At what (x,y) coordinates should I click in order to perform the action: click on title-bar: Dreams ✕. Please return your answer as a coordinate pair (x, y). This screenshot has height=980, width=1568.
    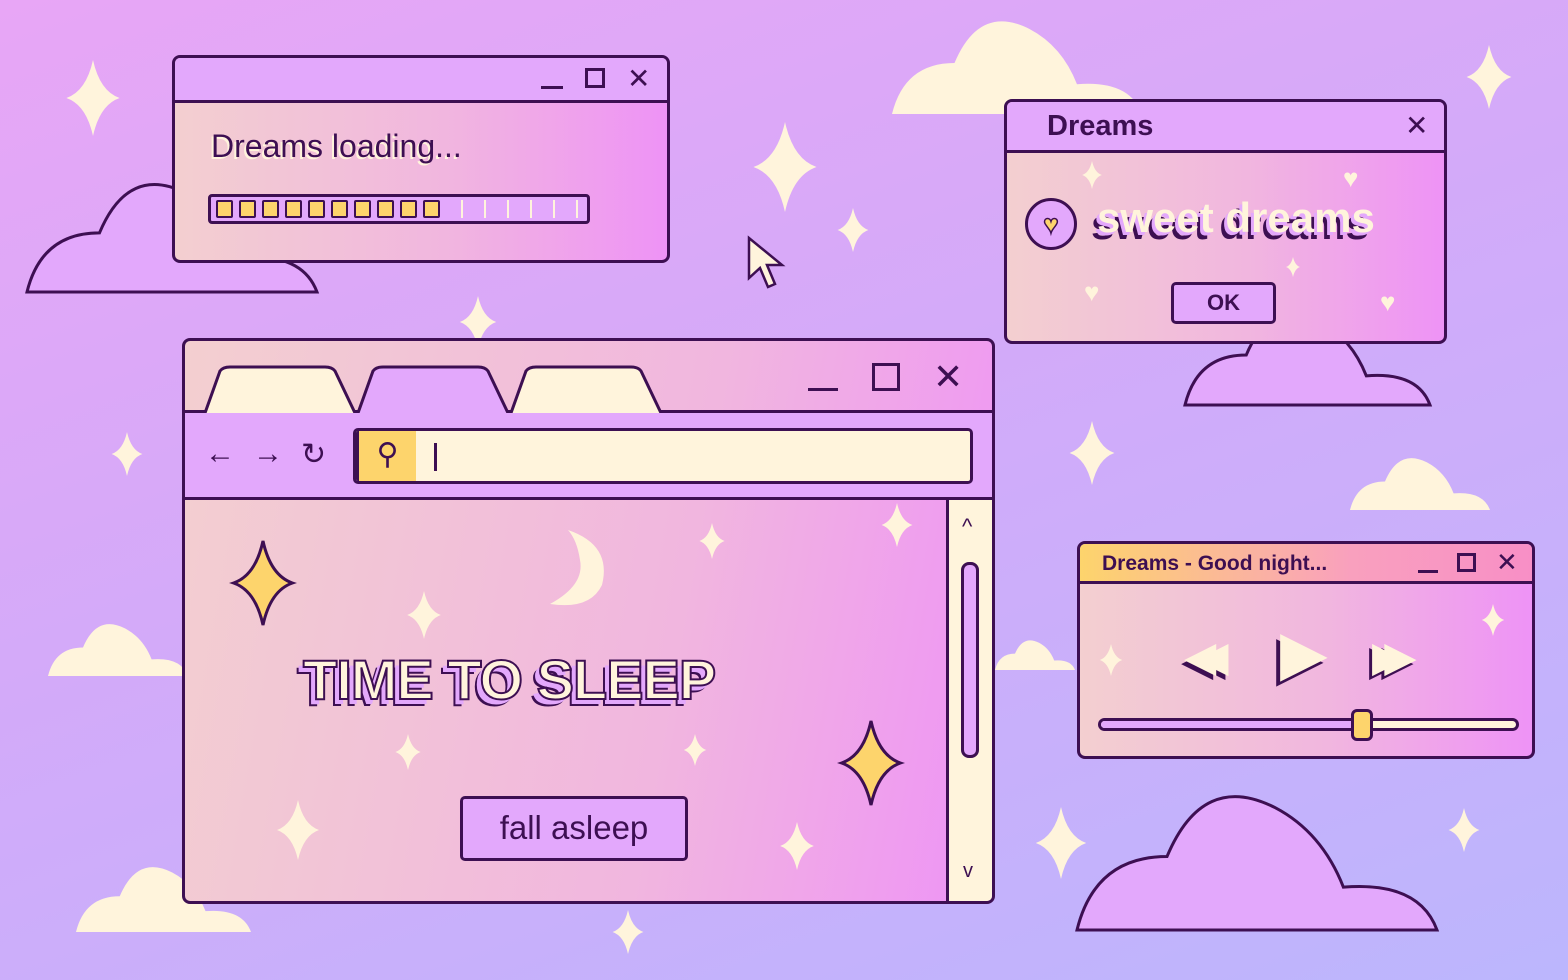
    Looking at the image, I should click on (1225, 127).